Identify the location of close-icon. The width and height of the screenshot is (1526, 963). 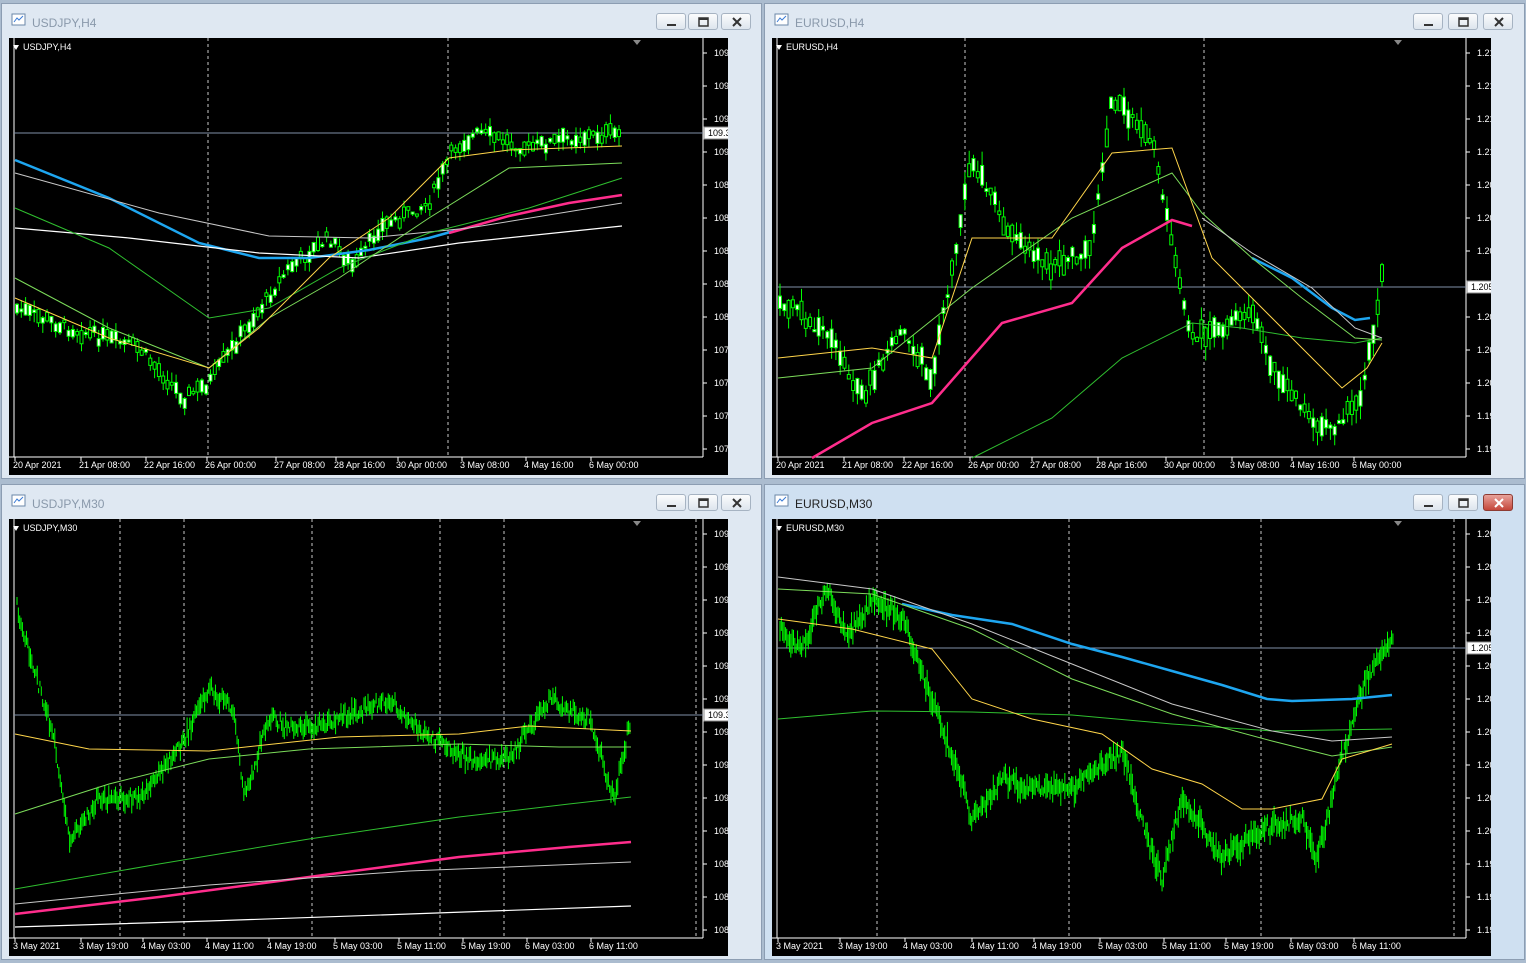
(737, 22).